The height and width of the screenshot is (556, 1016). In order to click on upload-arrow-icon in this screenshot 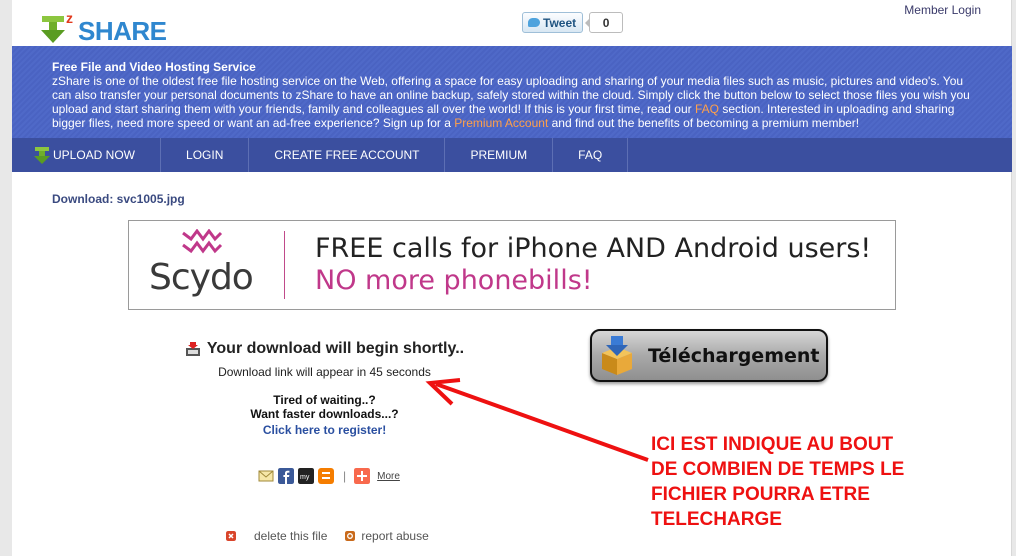, I will do `click(42, 155)`.